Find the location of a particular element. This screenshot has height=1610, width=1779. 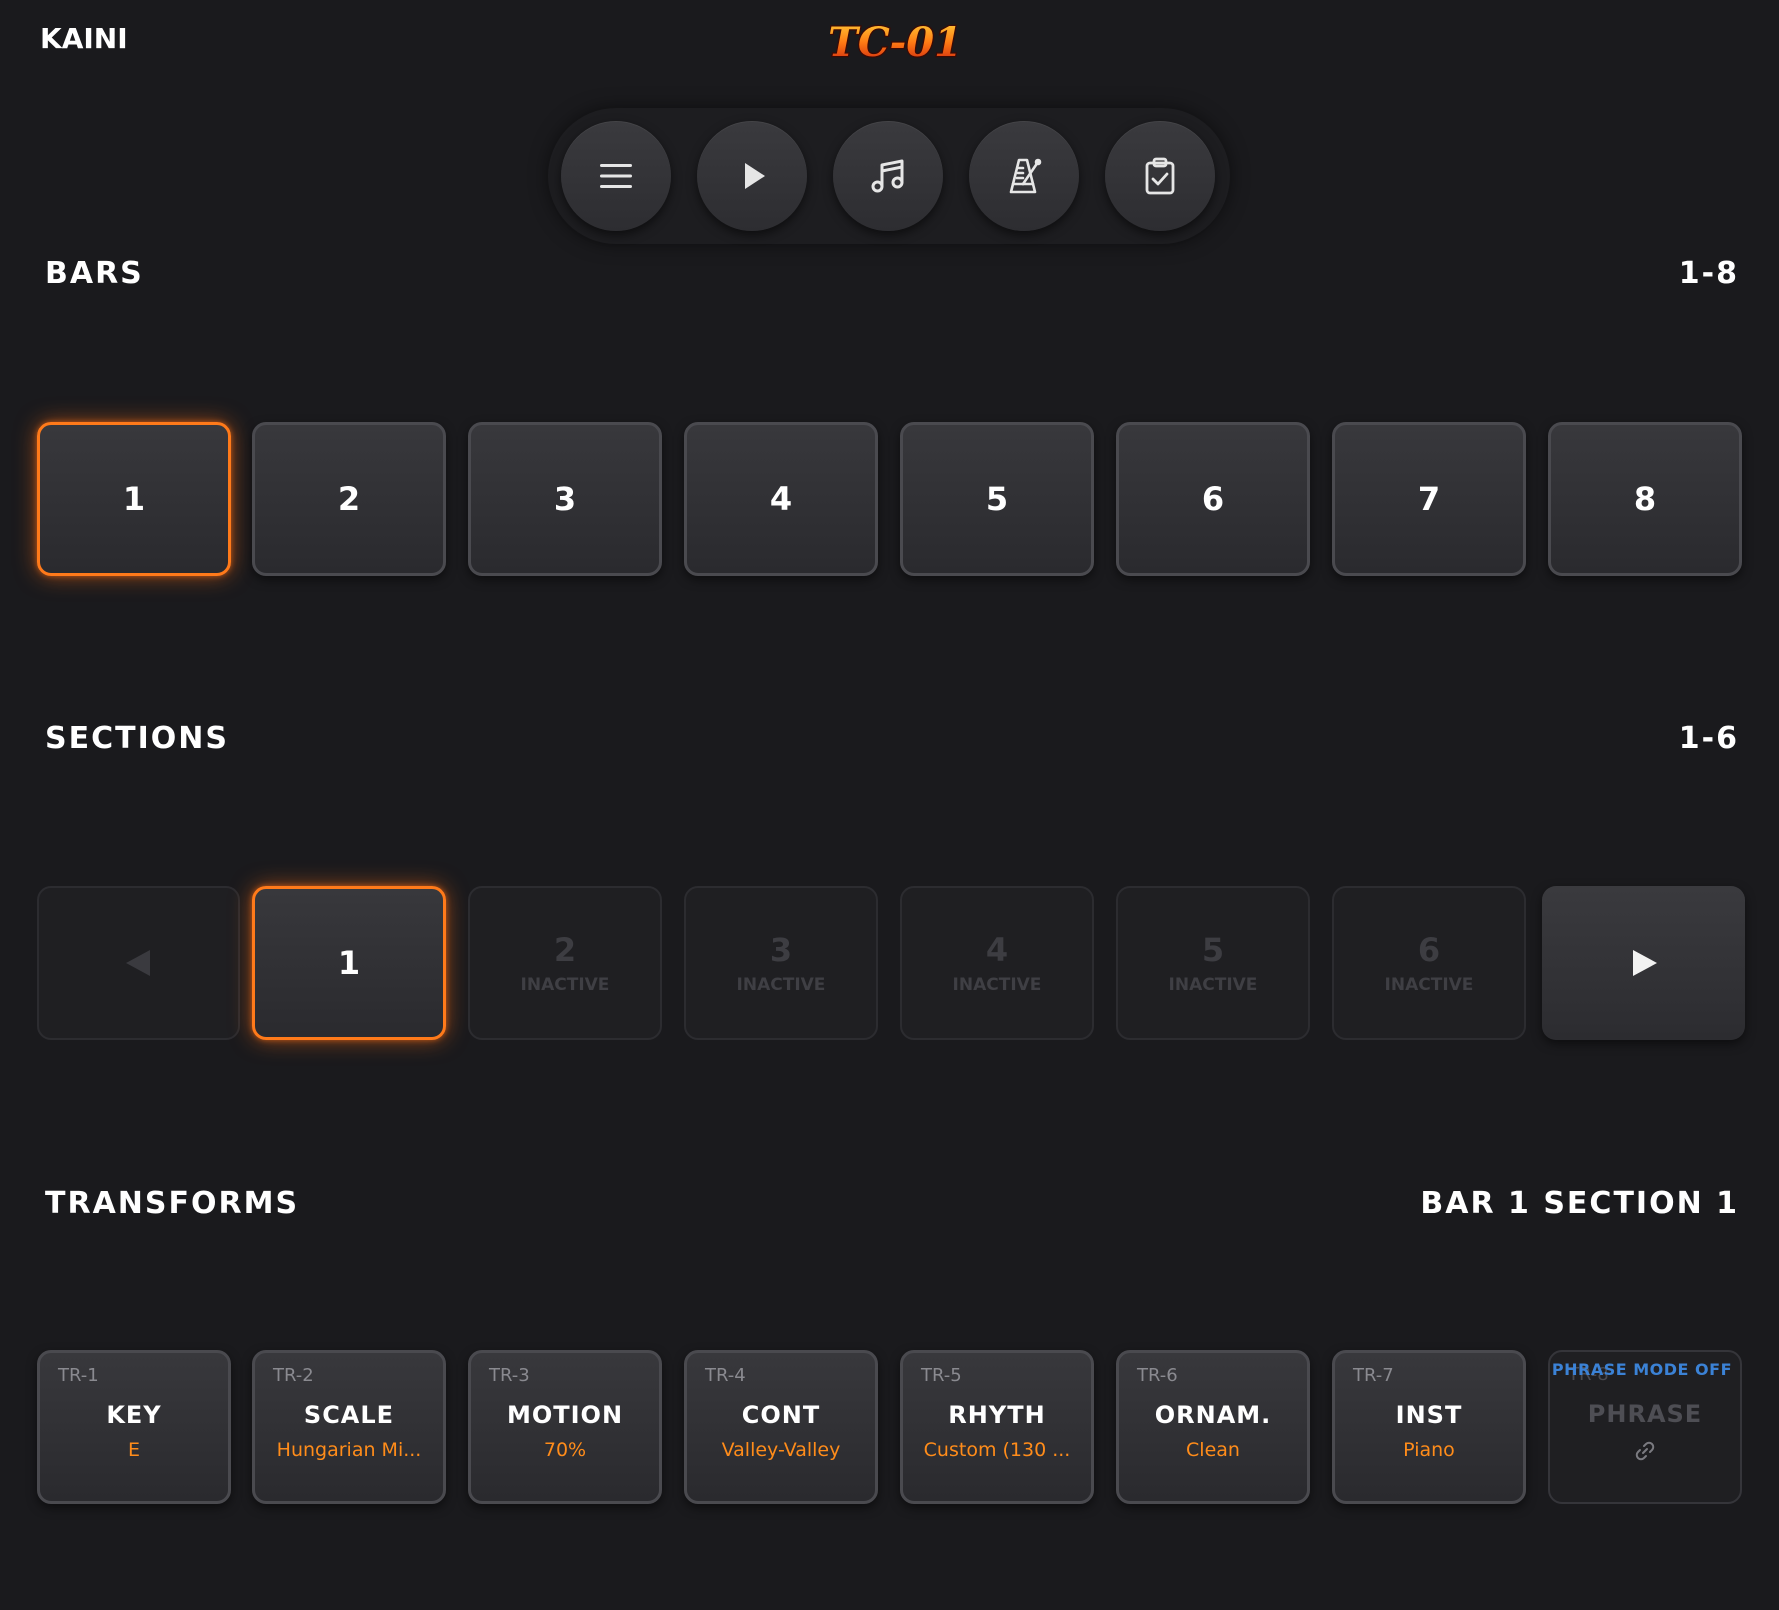

bars-row: 1 2 3 4 5 6 7 8 is located at coordinates (891, 502).